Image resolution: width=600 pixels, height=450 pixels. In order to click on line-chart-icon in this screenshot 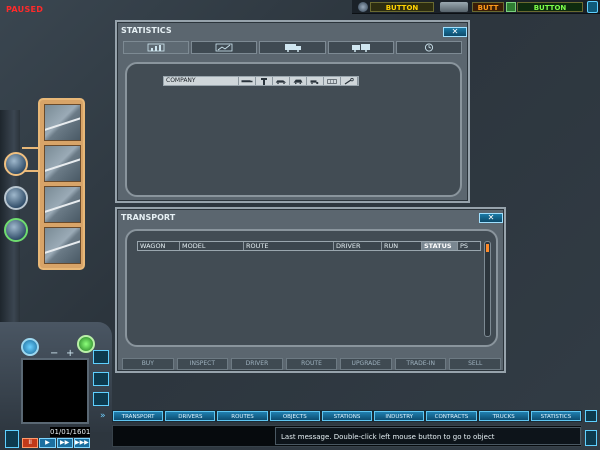, I will do `click(224, 47)`.